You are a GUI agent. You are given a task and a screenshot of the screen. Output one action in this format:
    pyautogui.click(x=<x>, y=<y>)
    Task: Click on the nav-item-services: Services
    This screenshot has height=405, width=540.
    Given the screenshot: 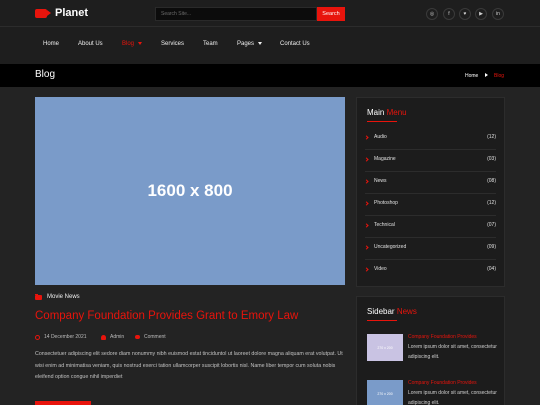 What is the action you would take?
    pyautogui.click(x=172, y=44)
    